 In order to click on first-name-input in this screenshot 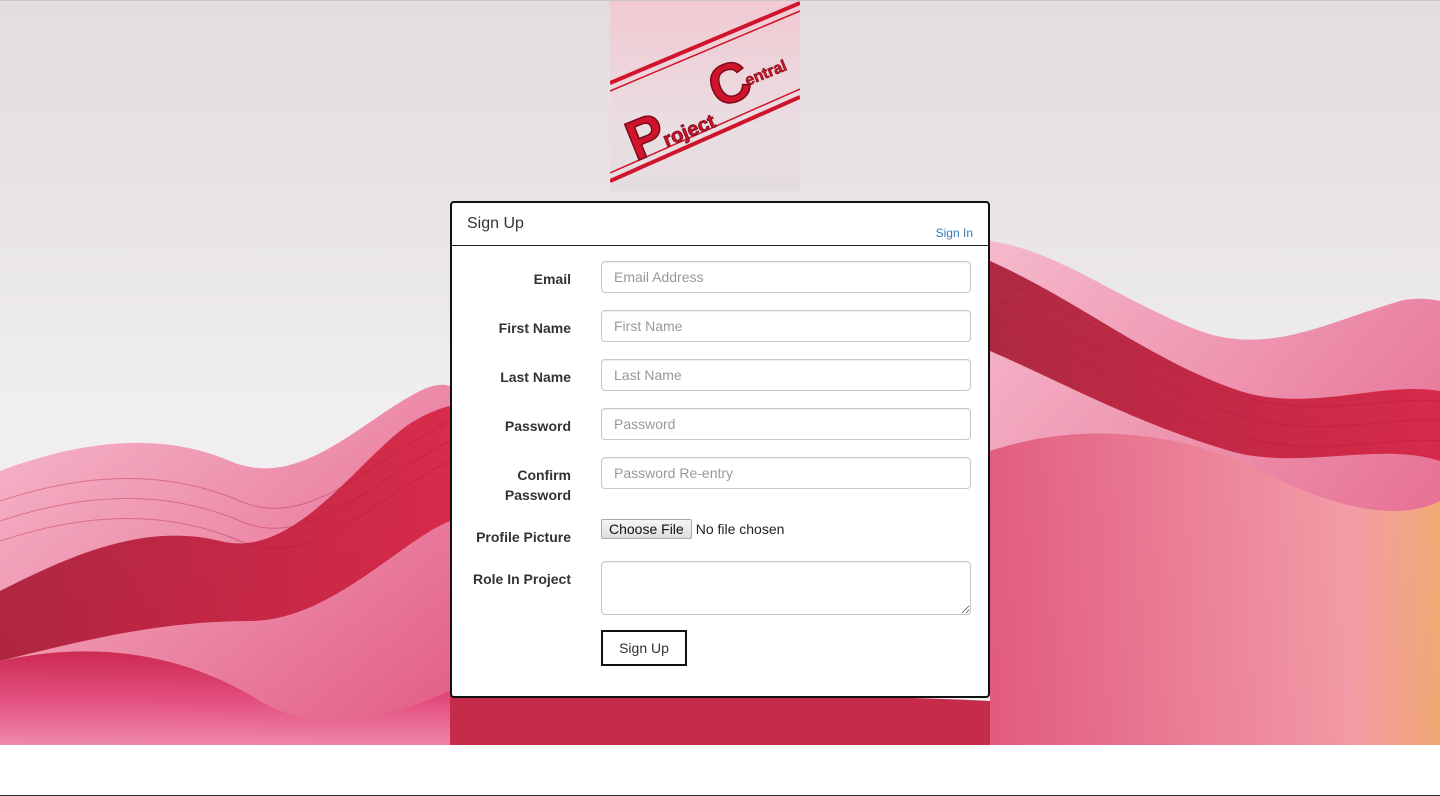, I will do `click(786, 326)`.